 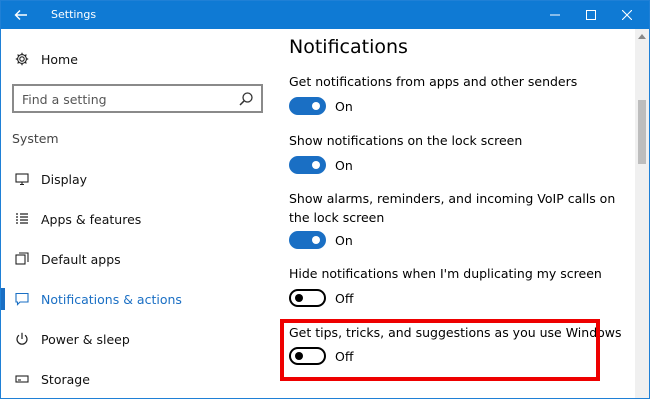 I want to click on toggle-alarms-voip, so click(x=307, y=240).